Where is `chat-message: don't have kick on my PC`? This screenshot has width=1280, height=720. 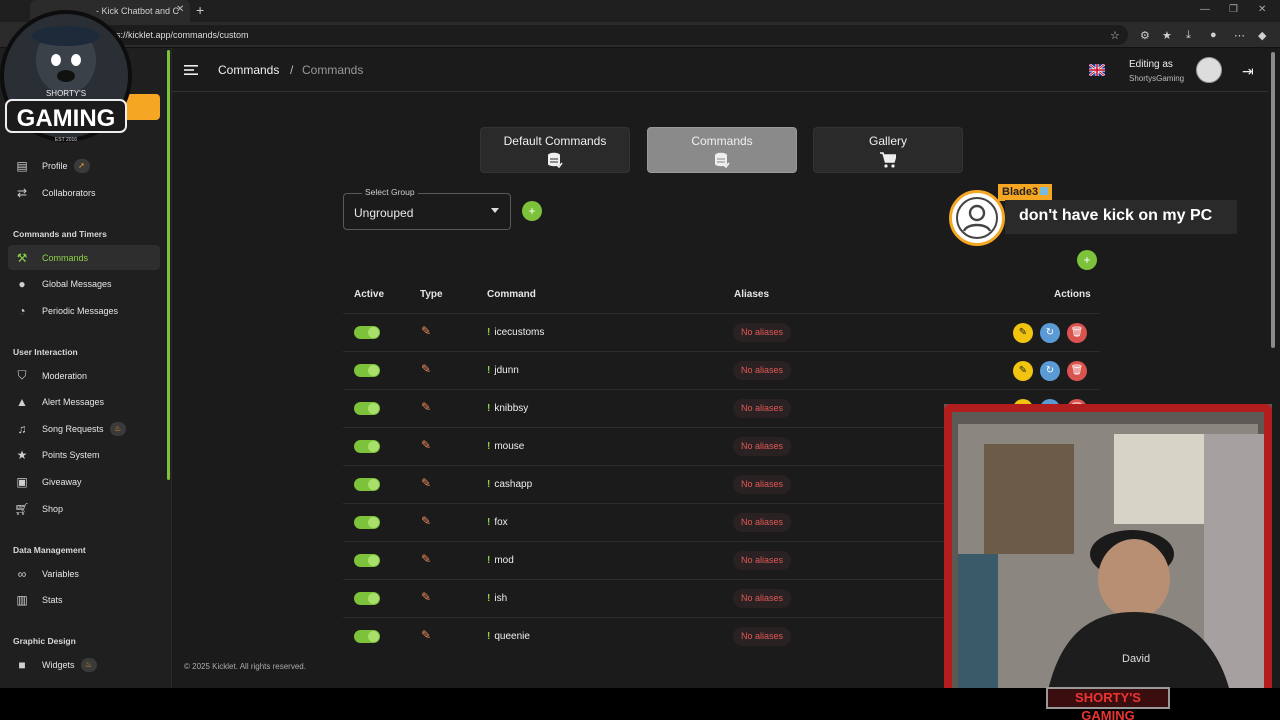 chat-message: don't have kick on my PC is located at coordinates (1121, 217).